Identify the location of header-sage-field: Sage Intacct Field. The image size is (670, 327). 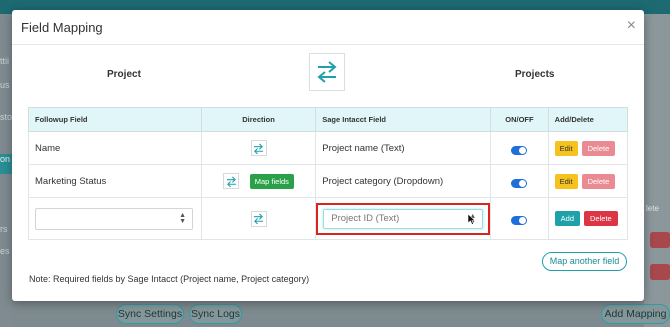
(403, 119).